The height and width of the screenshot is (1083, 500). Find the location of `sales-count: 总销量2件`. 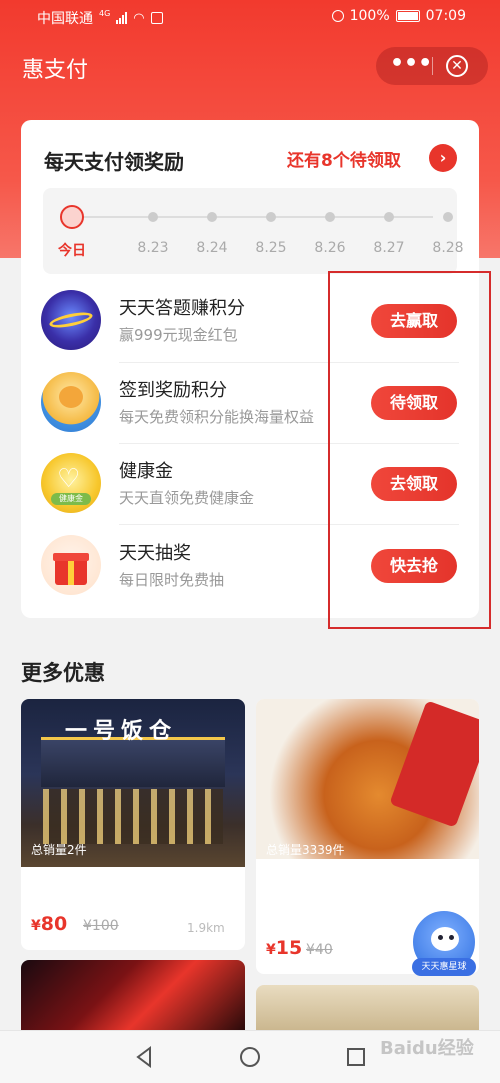

sales-count: 总销量2件 is located at coordinates (59, 850).